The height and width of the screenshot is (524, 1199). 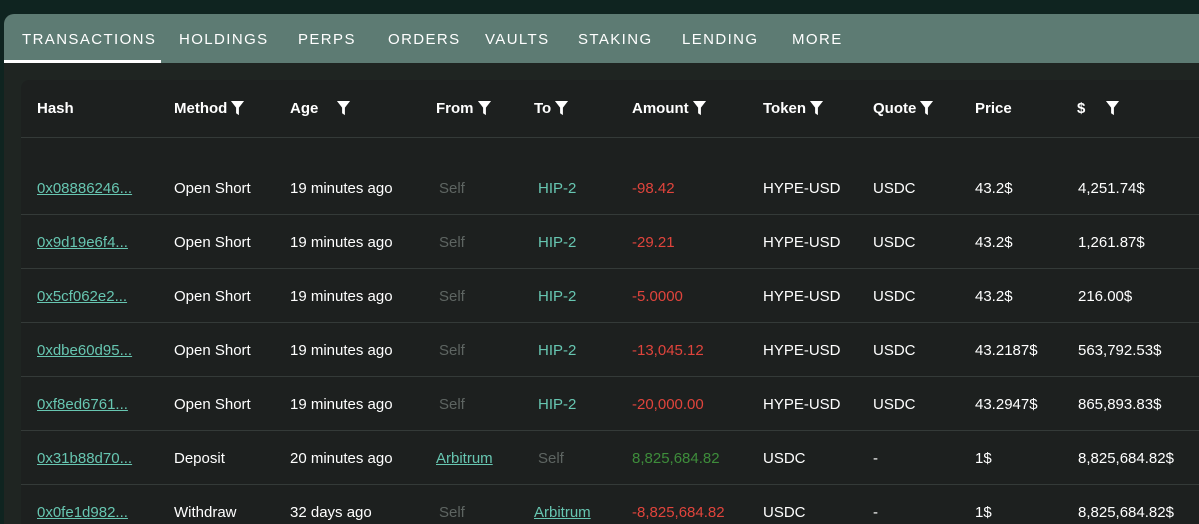 I want to click on usd-value-cell: 1,261.87$, so click(x=1111, y=242).